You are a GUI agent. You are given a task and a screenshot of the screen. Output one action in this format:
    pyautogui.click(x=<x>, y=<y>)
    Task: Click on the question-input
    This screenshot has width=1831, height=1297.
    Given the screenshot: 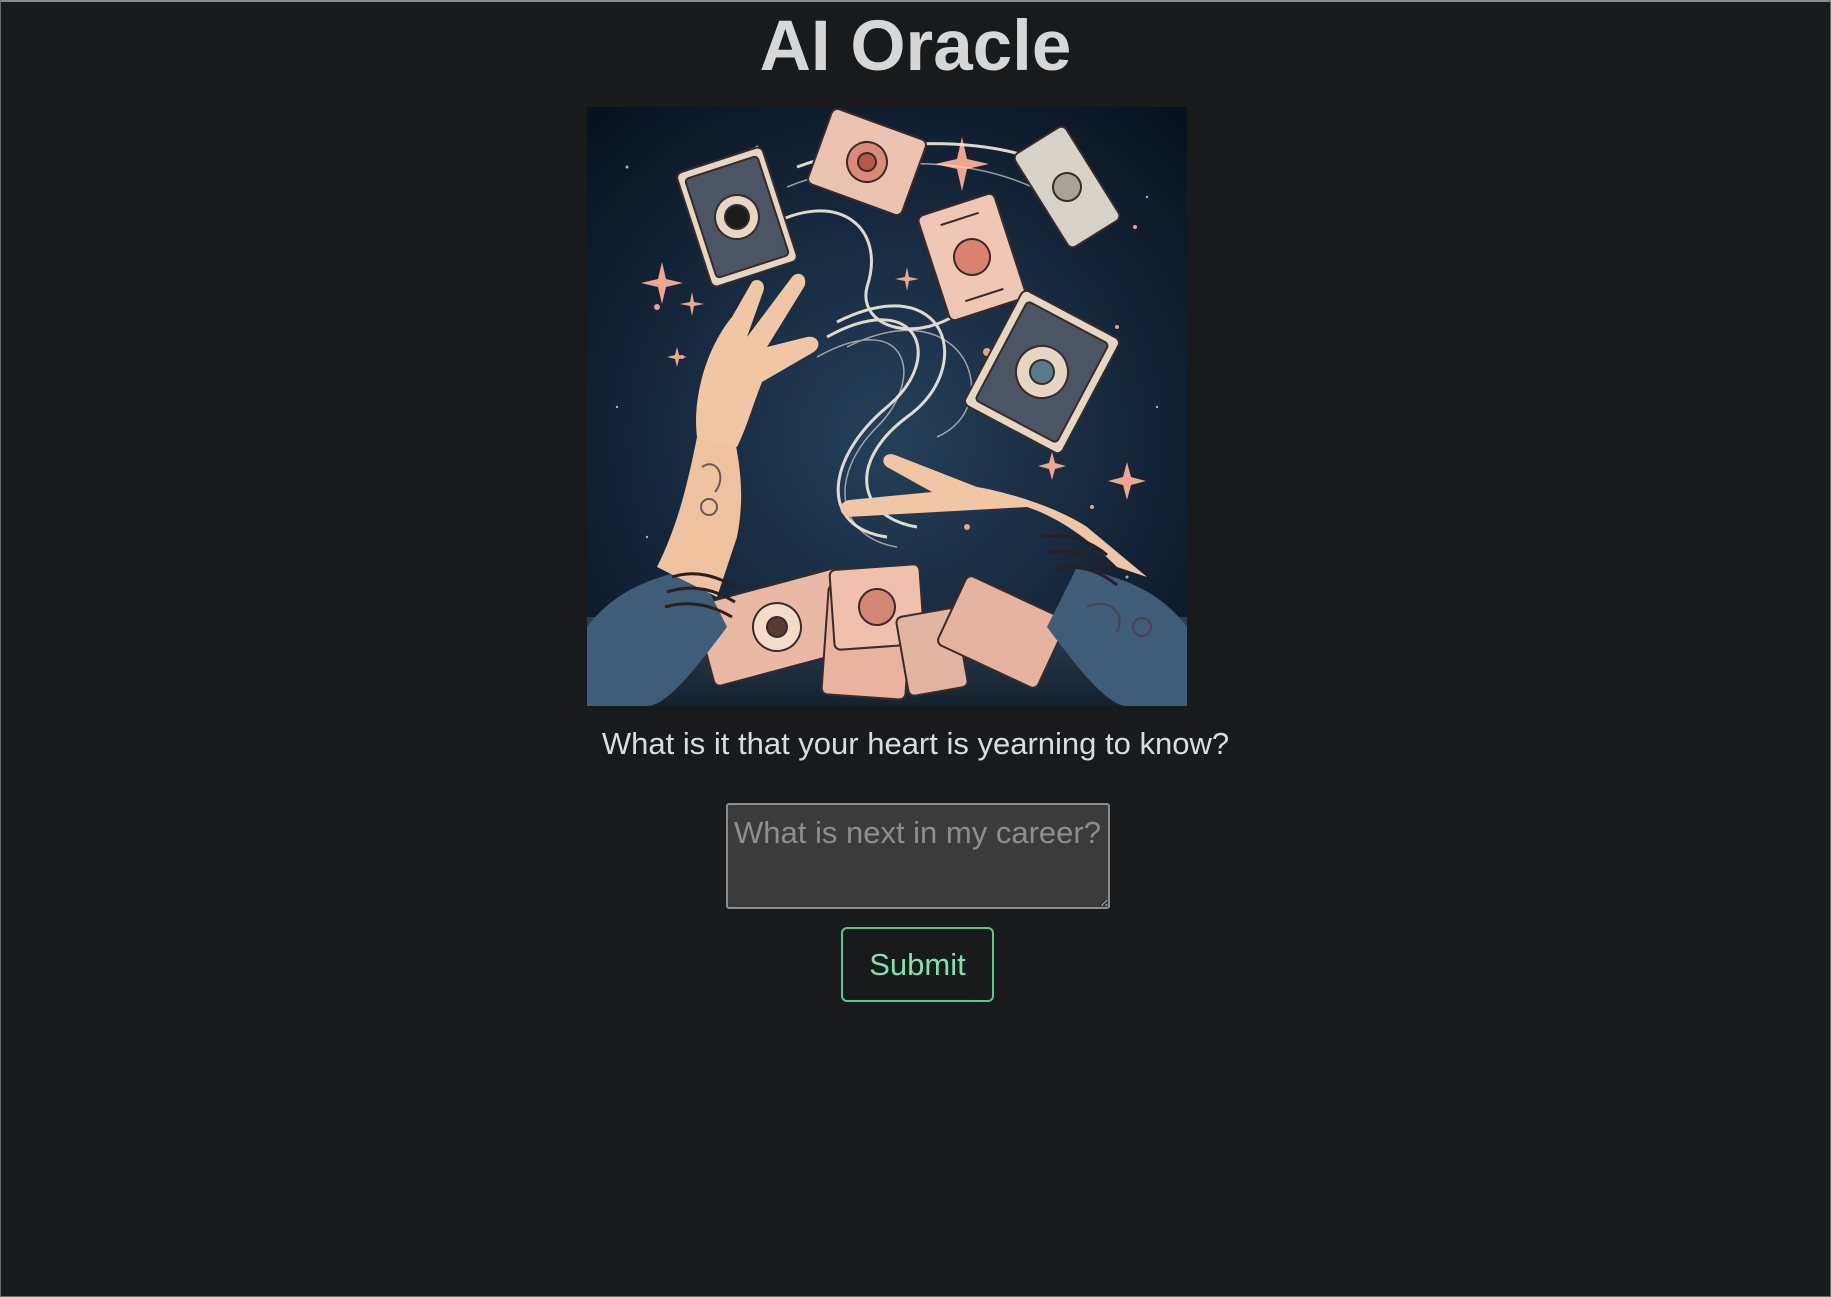 What is the action you would take?
    pyautogui.click(x=918, y=856)
    